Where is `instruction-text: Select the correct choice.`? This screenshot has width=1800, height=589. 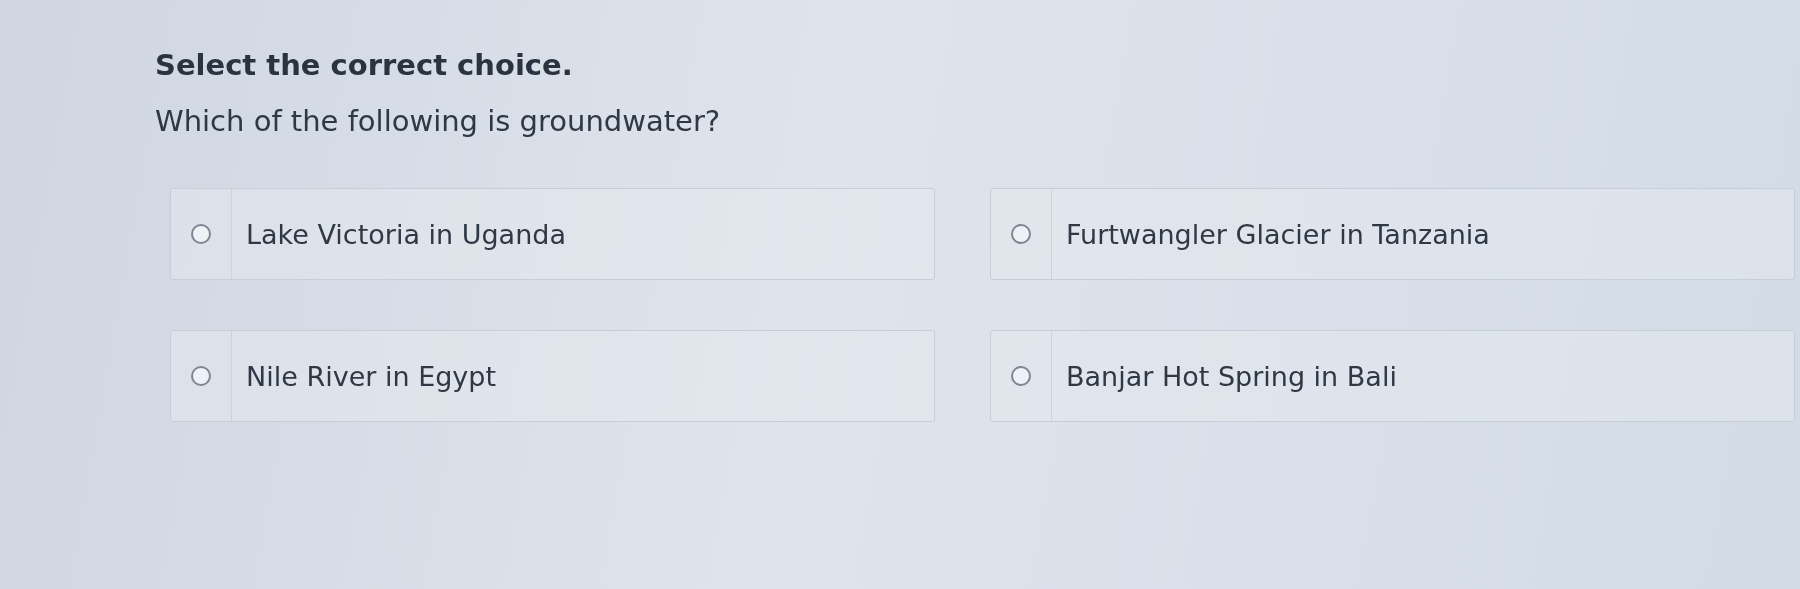
instruction-text: Select the correct choice. is located at coordinates (364, 65).